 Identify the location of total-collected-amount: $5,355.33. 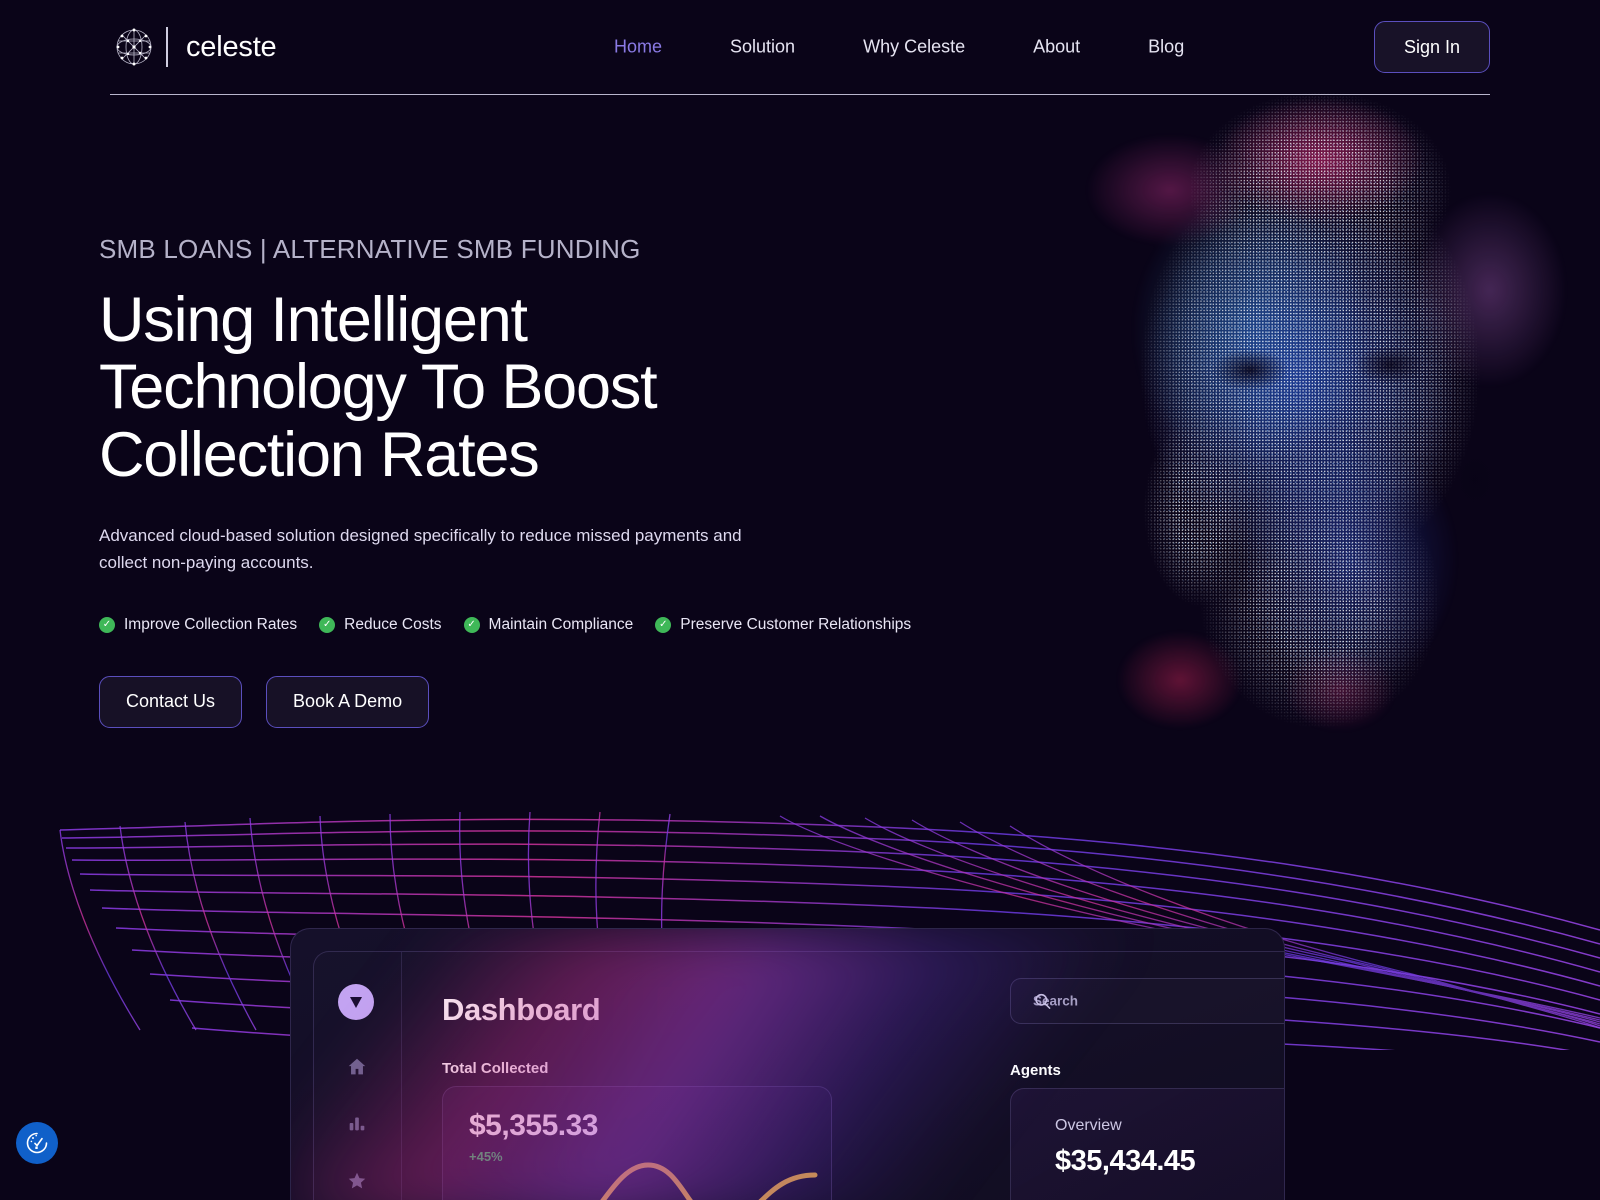
(533, 1125).